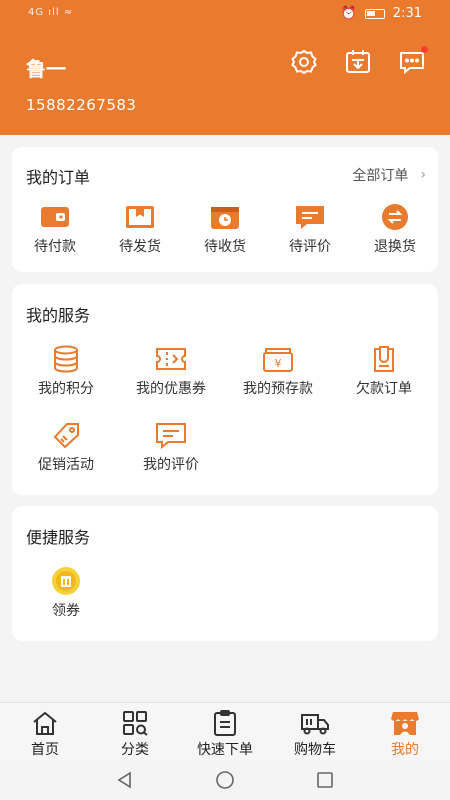 The width and height of the screenshot is (450, 800). I want to click on all-orders-link: 全部订单 ›, so click(389, 175).